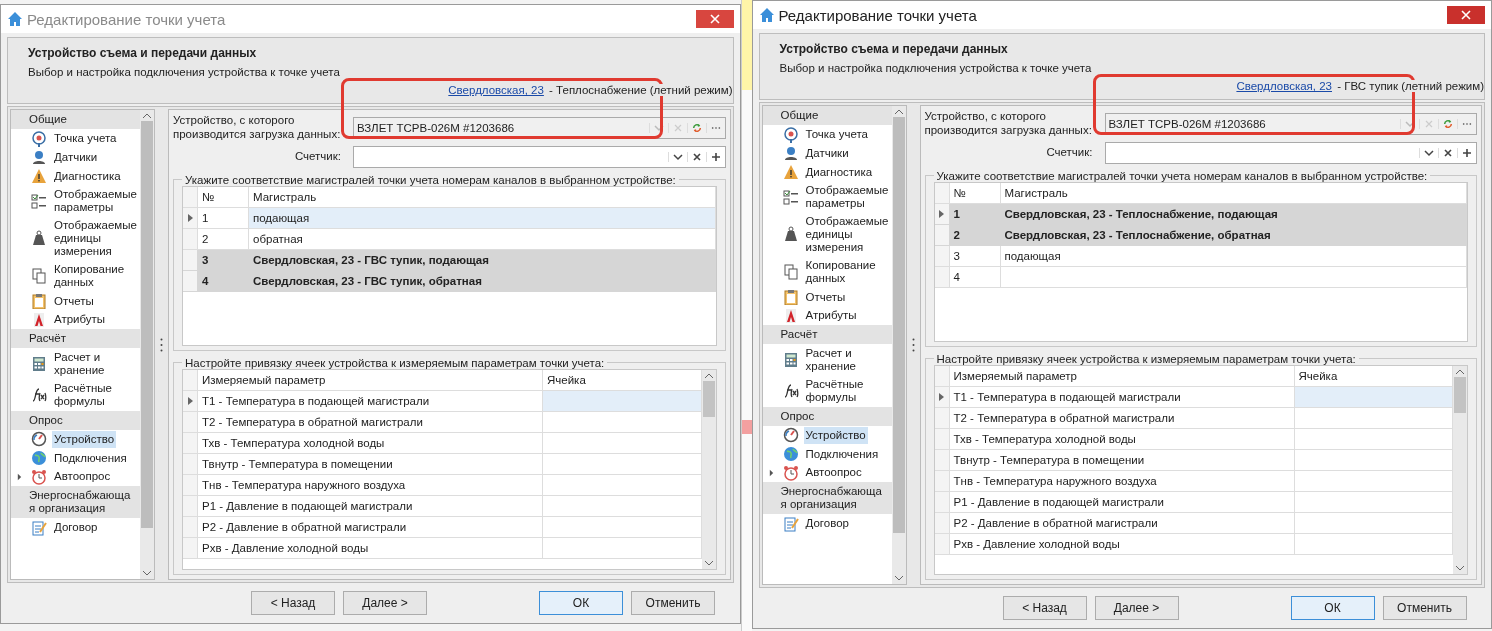 This screenshot has height=631, width=1492. What do you see at coordinates (1200, 235) in the screenshot?
I see `table-row: 2 Свердловская, 23 - Теплоснабжение, обратная` at bounding box center [1200, 235].